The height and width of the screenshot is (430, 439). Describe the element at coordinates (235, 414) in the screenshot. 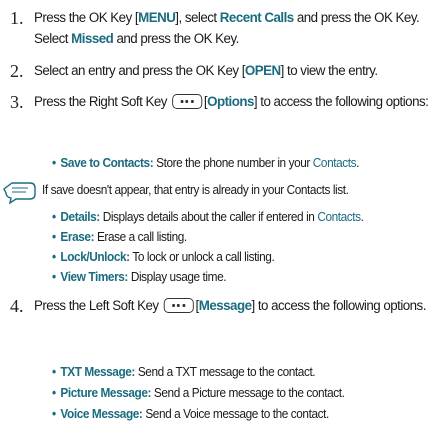

I see `option-desc: Send a Voice message to the contact.` at that location.